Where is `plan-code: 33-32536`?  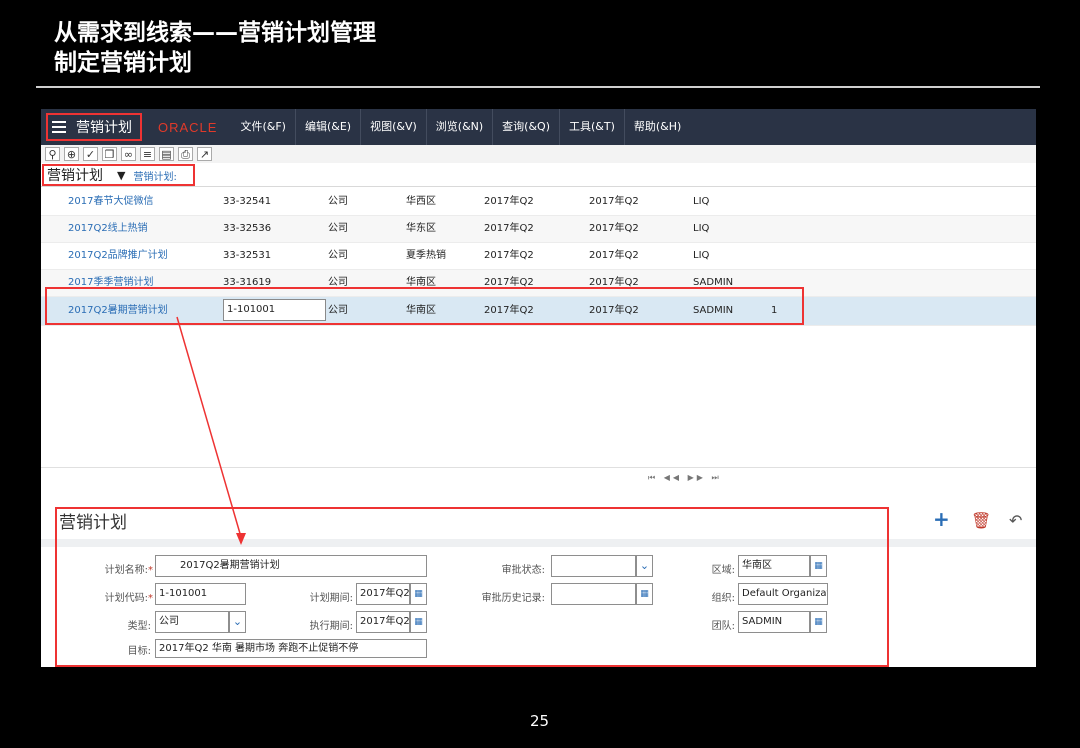
plan-code: 33-32536 is located at coordinates (247, 228).